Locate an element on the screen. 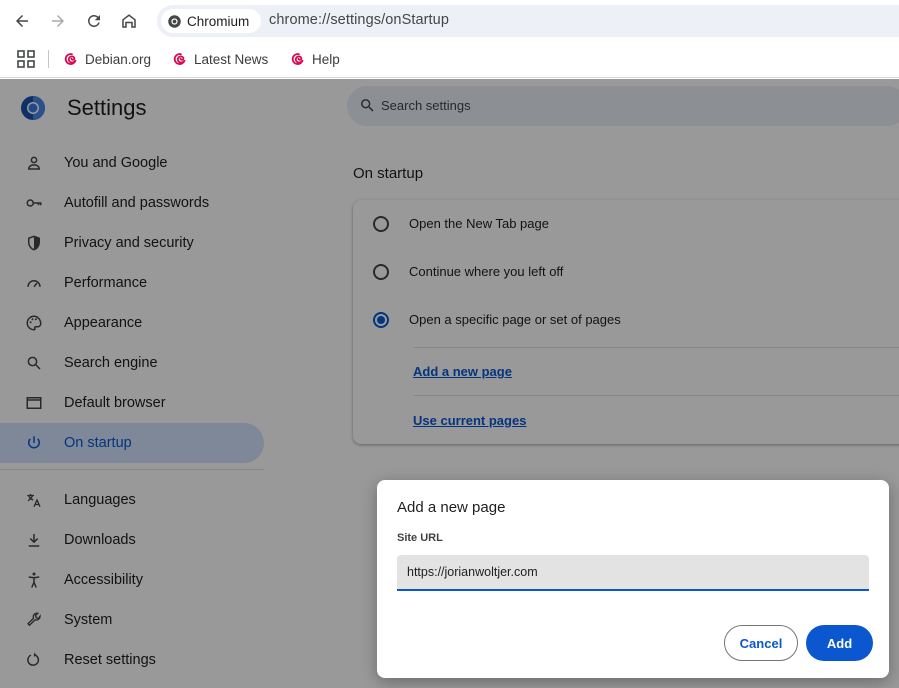 The image size is (899, 688). home-icon is located at coordinates (129, 21).